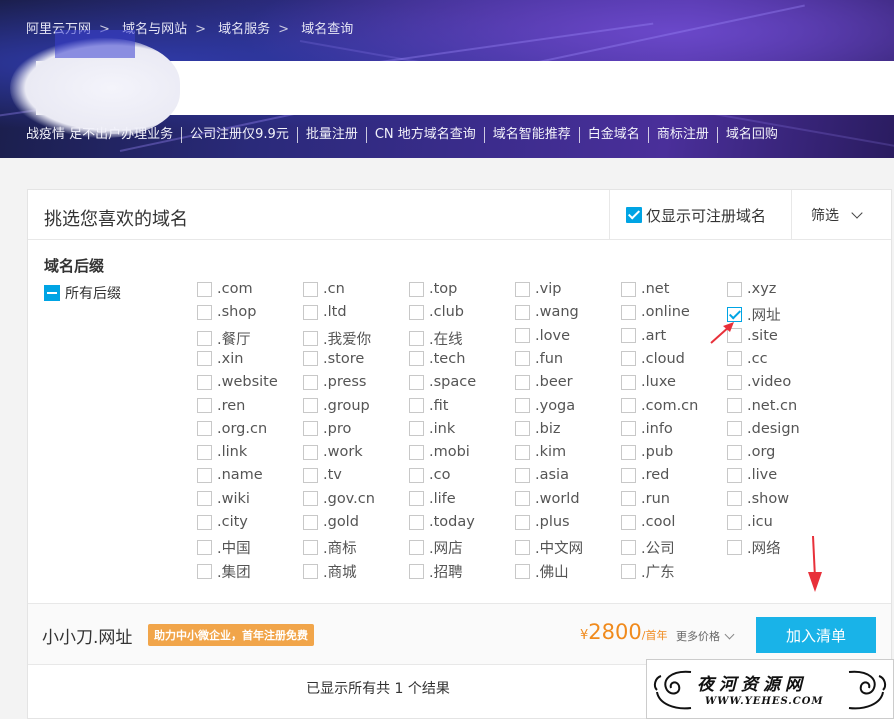 Image resolution: width=894 pixels, height=719 pixels. What do you see at coordinates (333, 359) in the screenshot?
I see `suffix-option: .store` at bounding box center [333, 359].